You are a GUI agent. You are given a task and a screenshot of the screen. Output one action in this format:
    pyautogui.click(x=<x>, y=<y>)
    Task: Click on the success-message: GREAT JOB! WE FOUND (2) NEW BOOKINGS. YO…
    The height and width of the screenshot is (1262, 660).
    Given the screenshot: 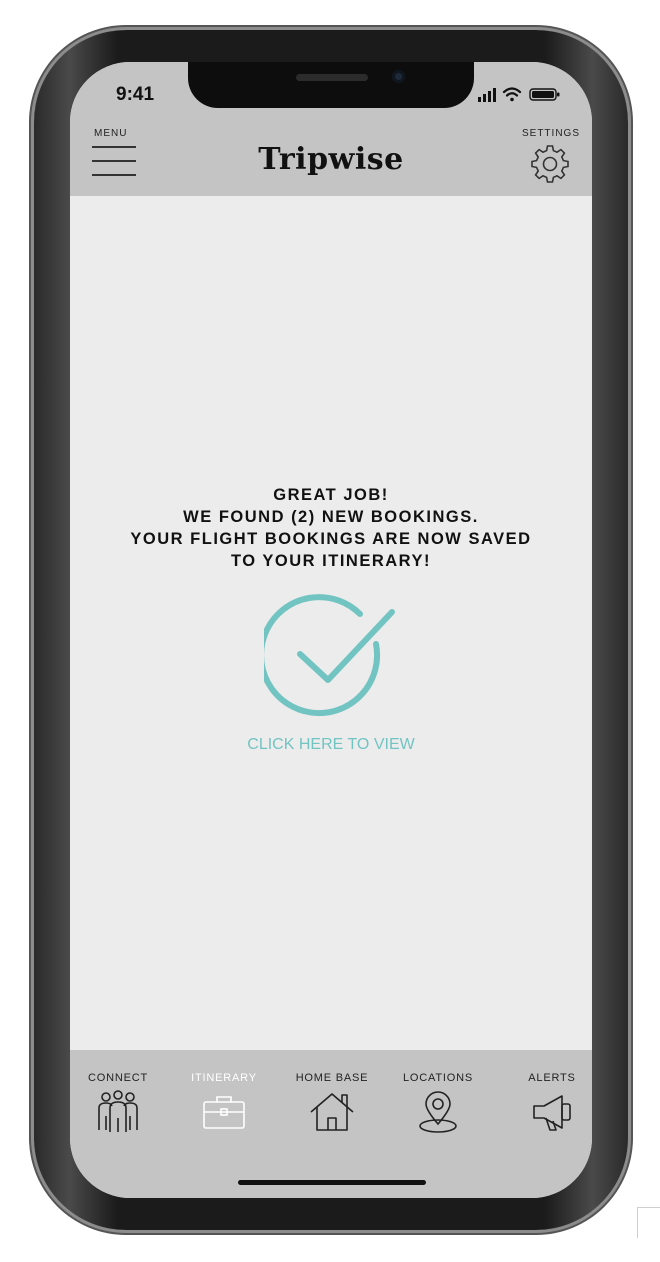 What is the action you would take?
    pyautogui.click(x=331, y=528)
    